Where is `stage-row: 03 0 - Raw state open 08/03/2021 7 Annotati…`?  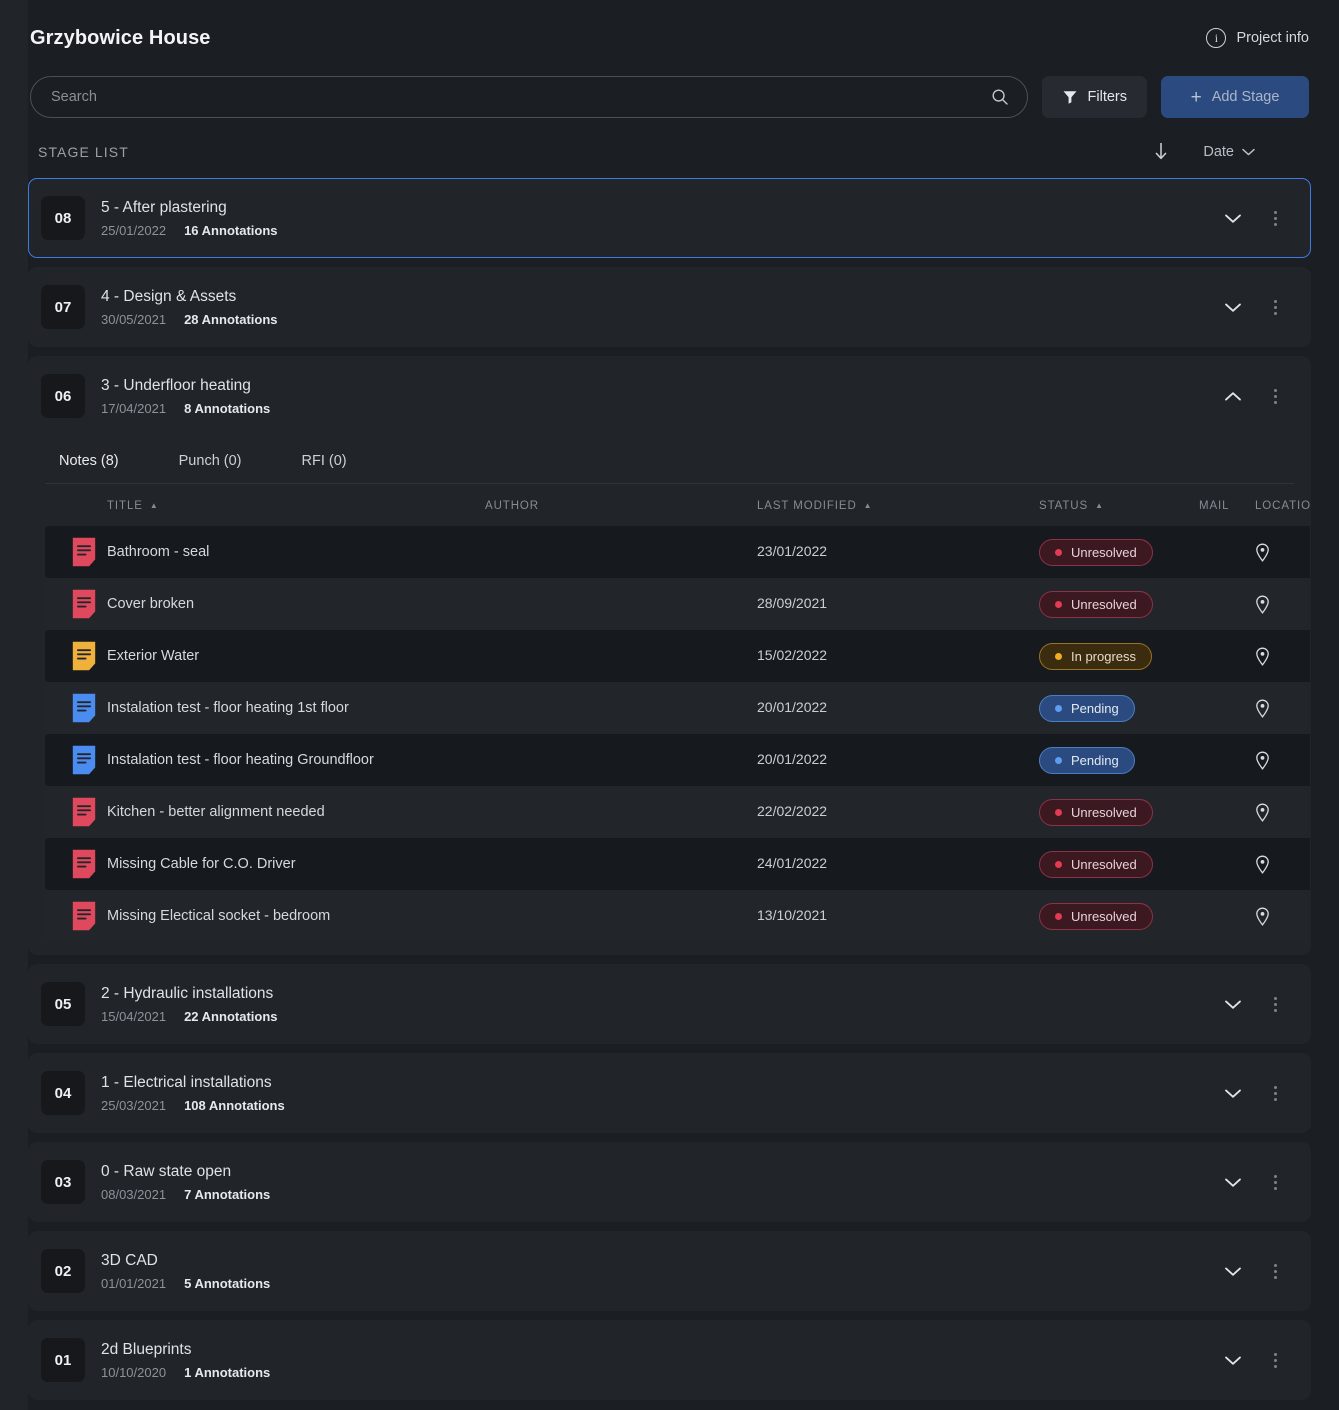
stage-row: 03 0 - Raw state open 08/03/2021 7 Annotati… is located at coordinates (669, 1182).